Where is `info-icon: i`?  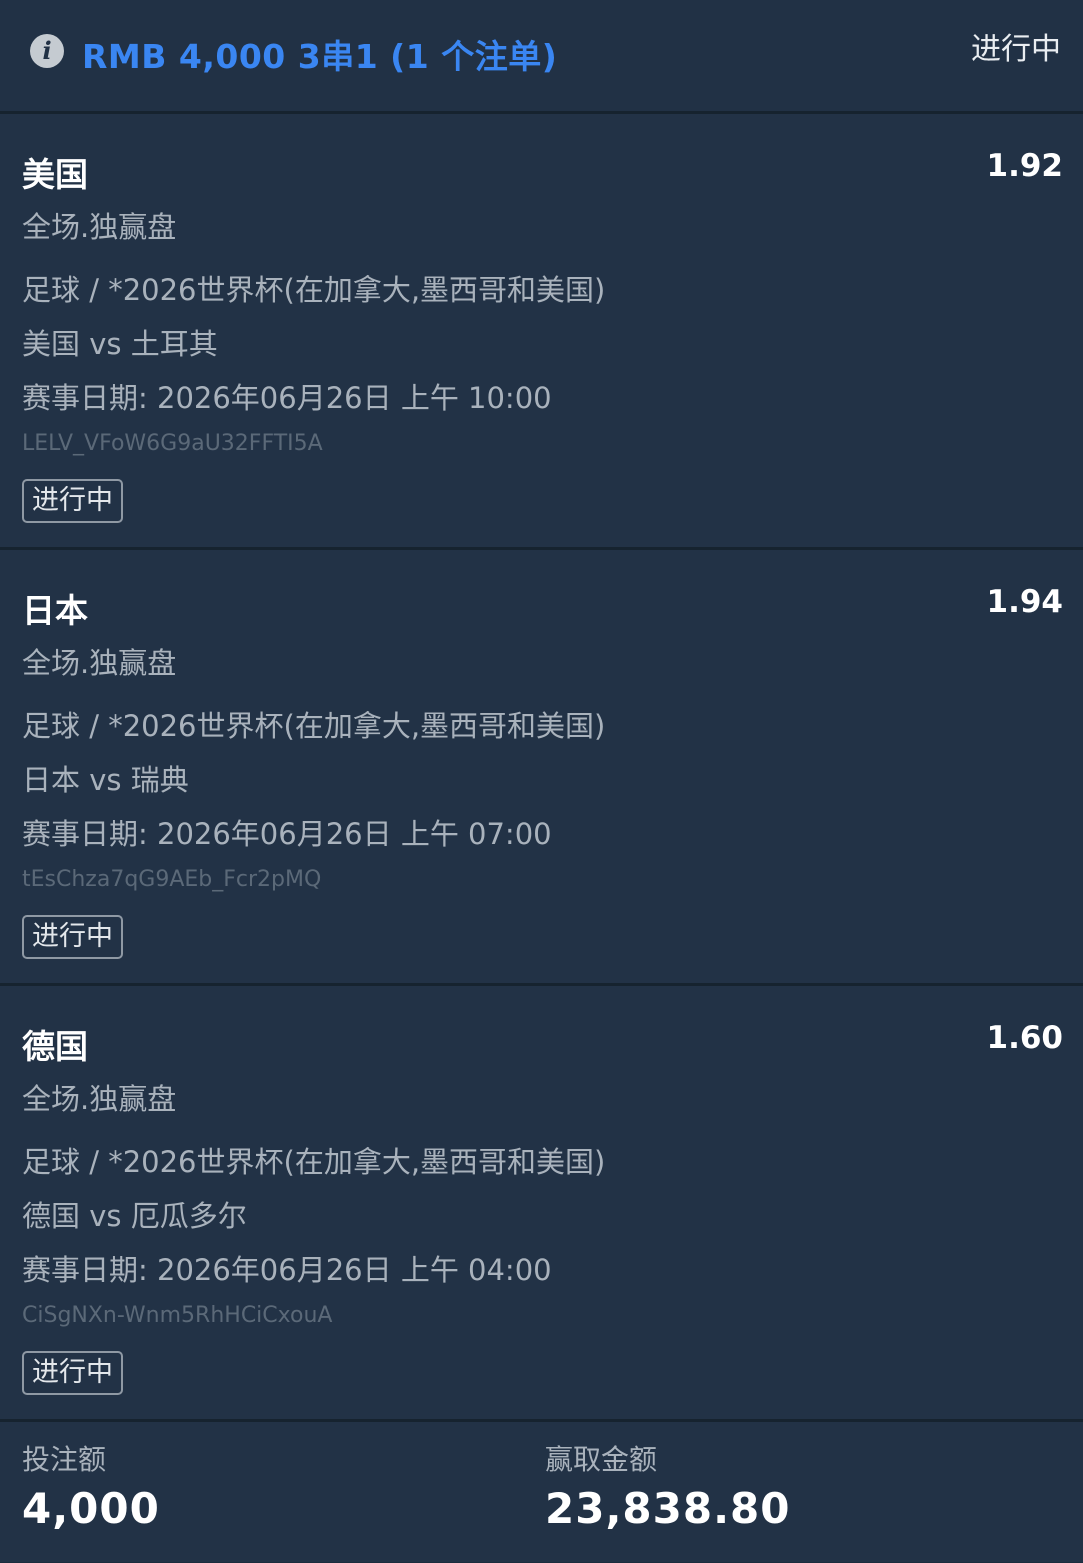
info-icon: i is located at coordinates (47, 51).